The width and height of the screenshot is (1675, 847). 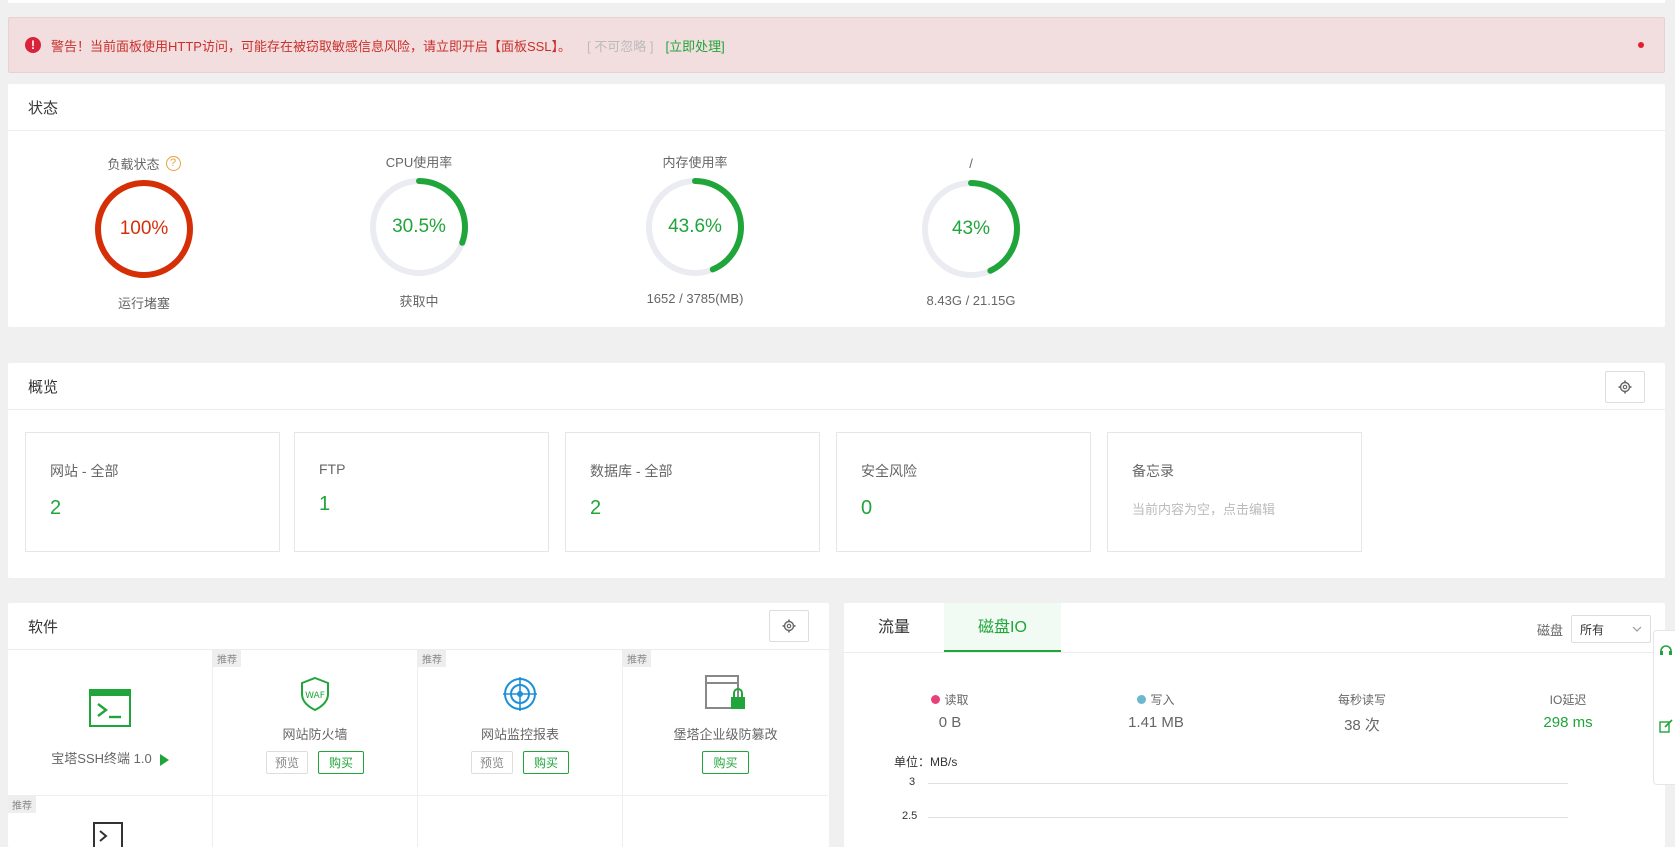 What do you see at coordinates (910, 816) in the screenshot?
I see `y-tick-label: 2.5` at bounding box center [910, 816].